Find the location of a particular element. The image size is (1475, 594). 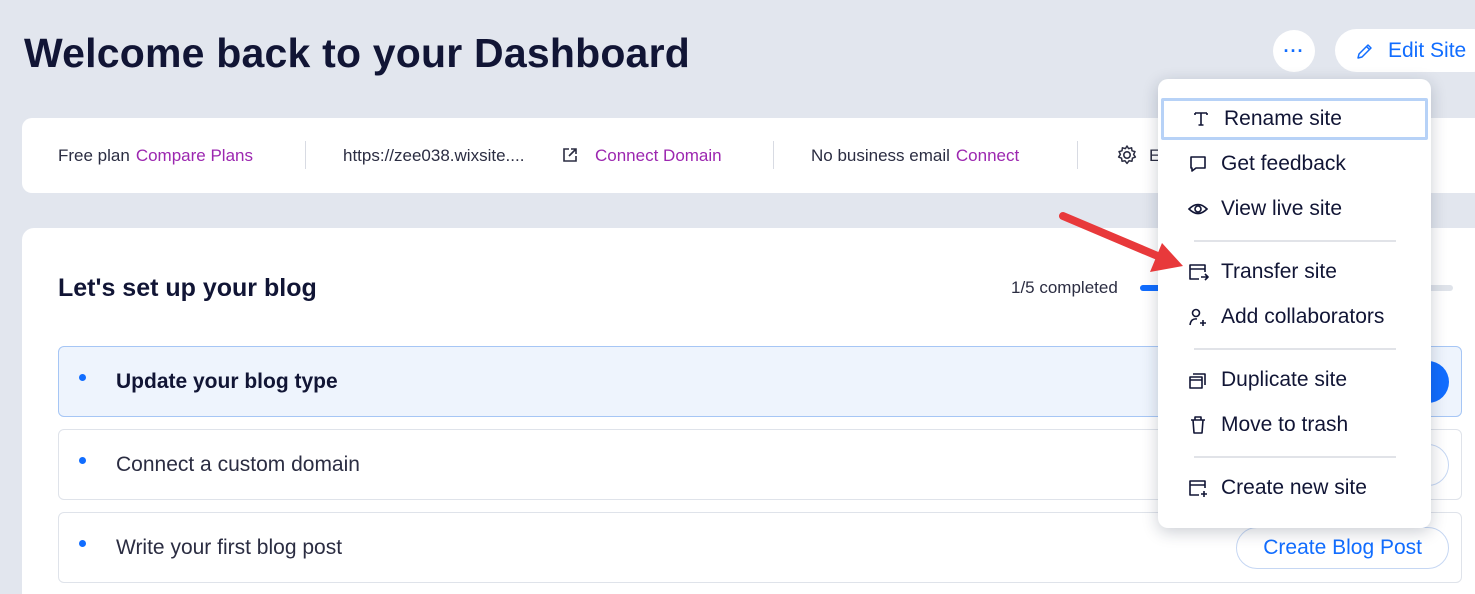

compare-plans-link: Compare Plans is located at coordinates (194, 155).